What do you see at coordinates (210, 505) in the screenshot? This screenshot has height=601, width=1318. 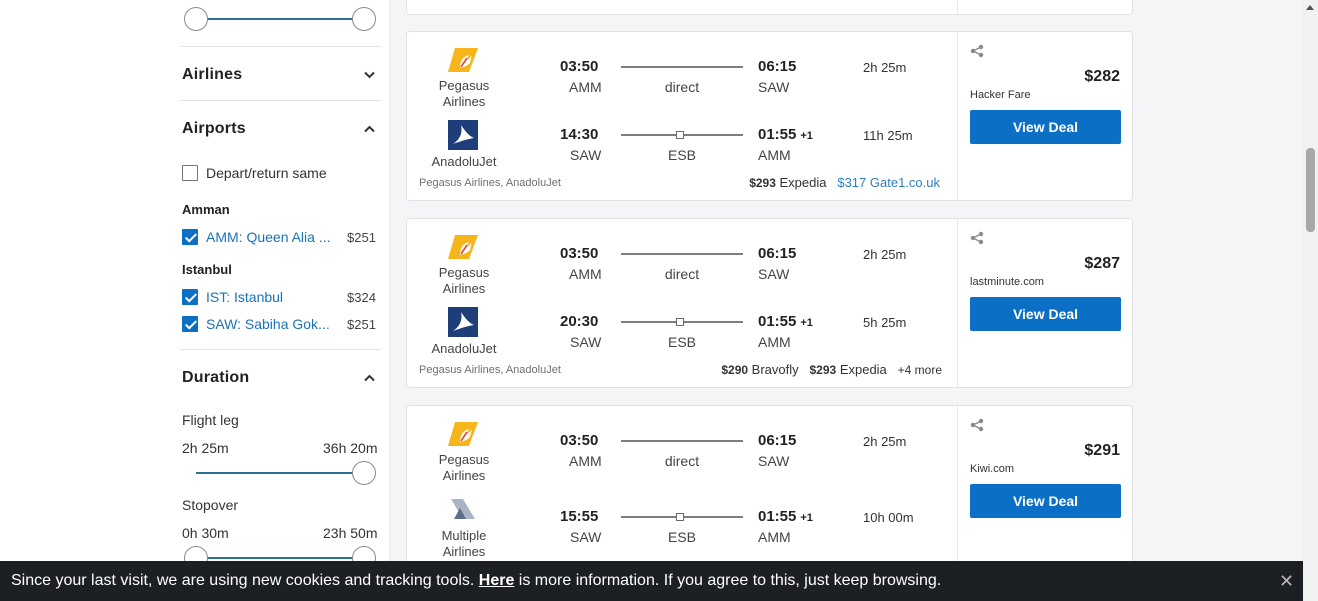 I see `stopover-label: Stopover` at bounding box center [210, 505].